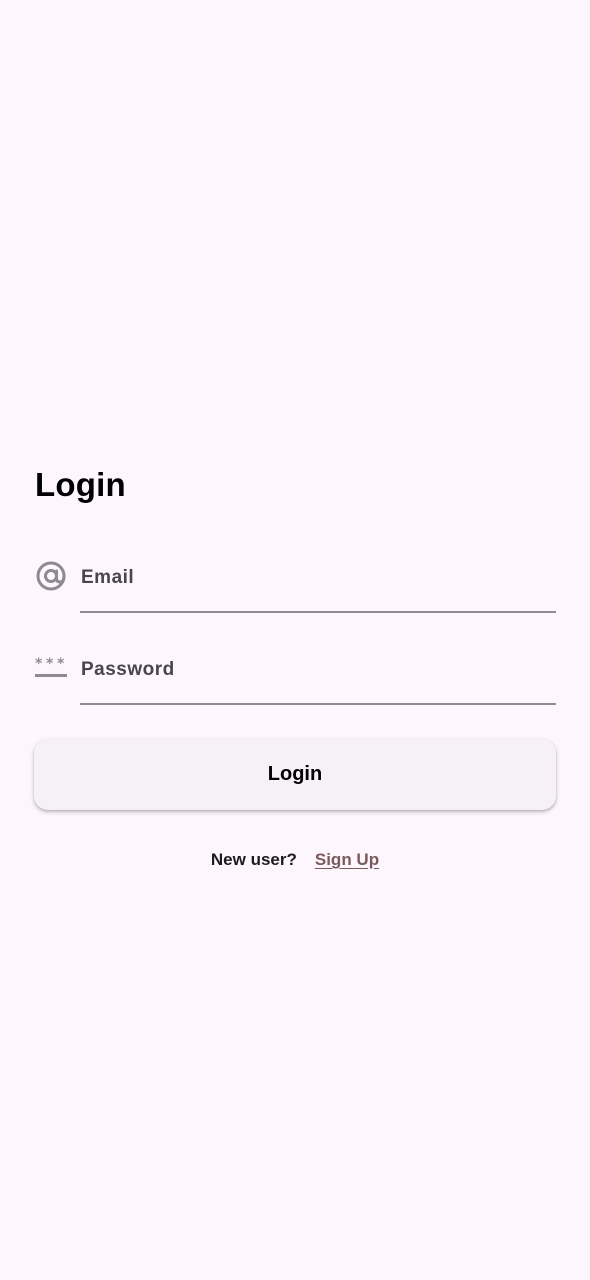 The height and width of the screenshot is (1280, 590). What do you see at coordinates (318, 612) in the screenshot?
I see `email-underline` at bounding box center [318, 612].